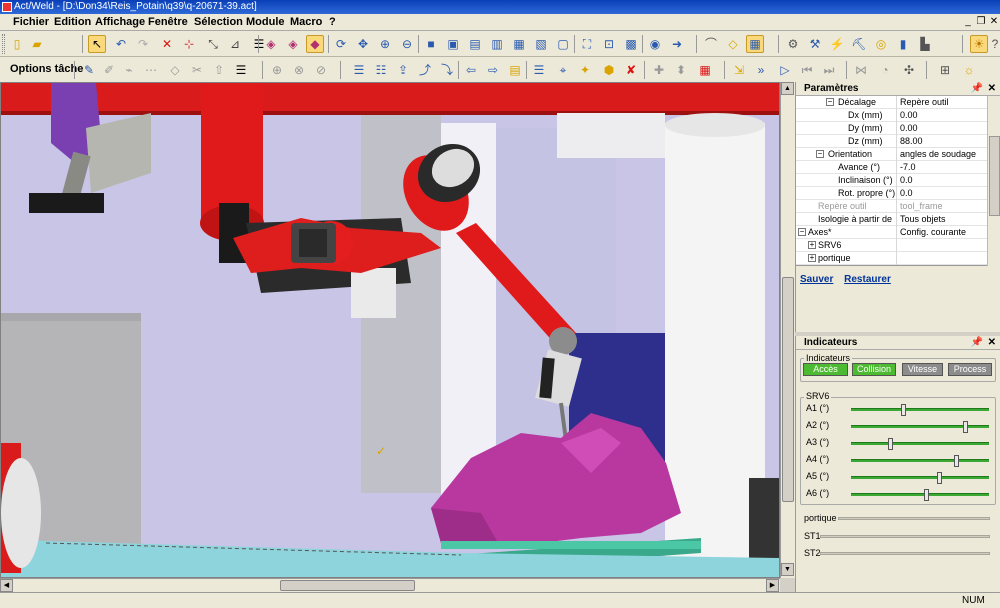 The image size is (1000, 608). What do you see at coordinates (403, 70) in the screenshot?
I see `export-icon: ⇪` at bounding box center [403, 70].